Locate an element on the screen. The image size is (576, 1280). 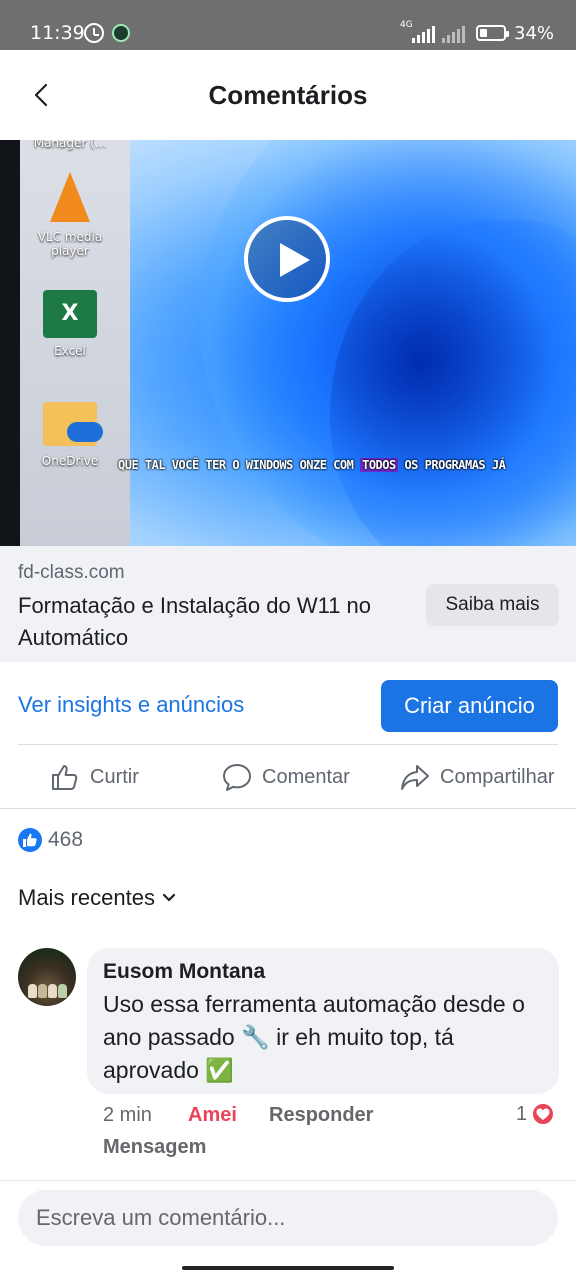
like-button: Curtir is located at coordinates (94, 777).